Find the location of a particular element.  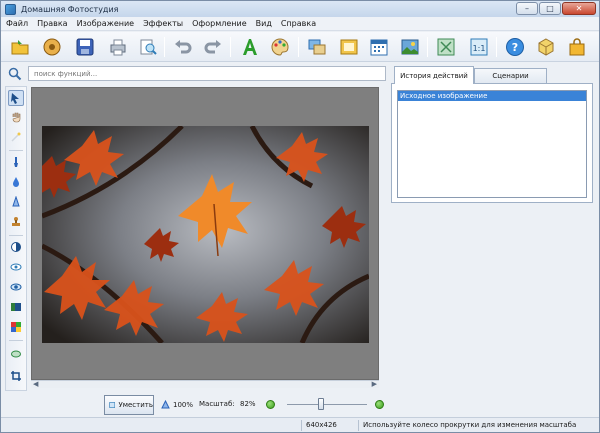

brush-icon is located at coordinates (16, 162).